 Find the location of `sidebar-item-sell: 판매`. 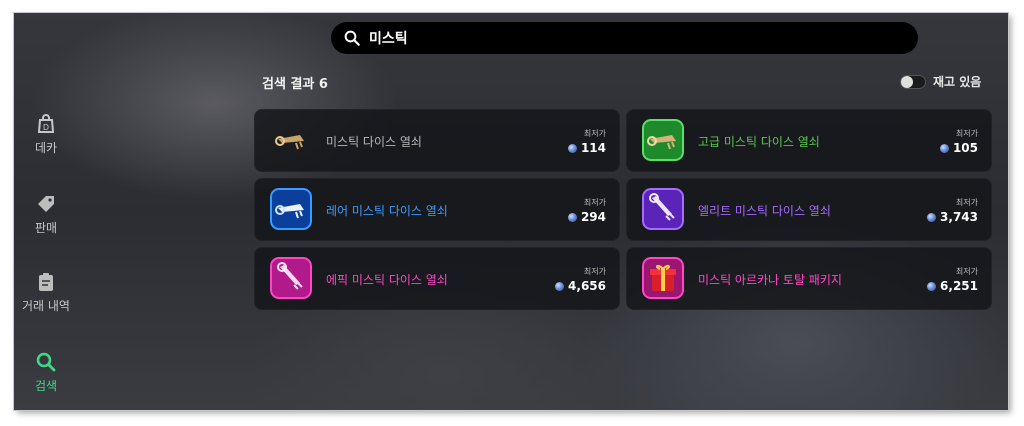

sidebar-item-sell: 판매 is located at coordinates (46, 214).